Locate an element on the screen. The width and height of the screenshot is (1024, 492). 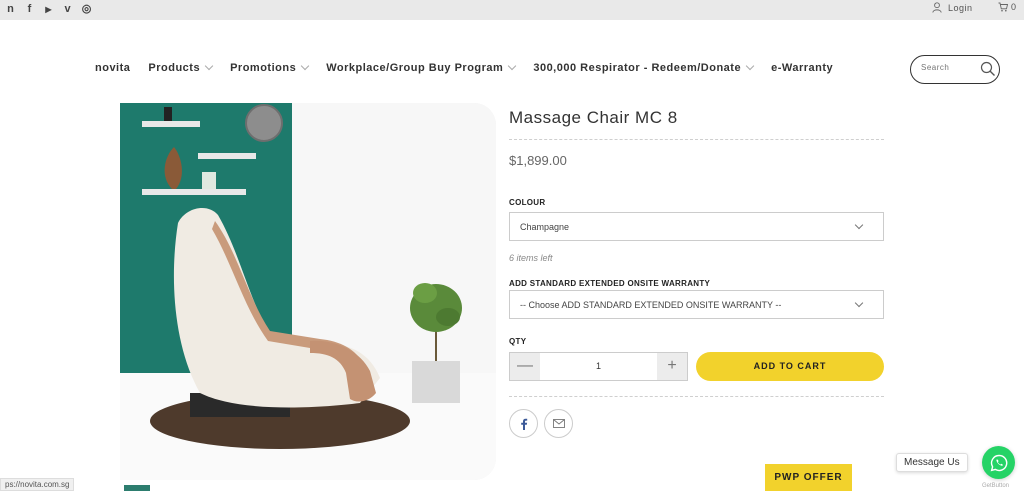
vimeo-icon: v is located at coordinates (67, 9).